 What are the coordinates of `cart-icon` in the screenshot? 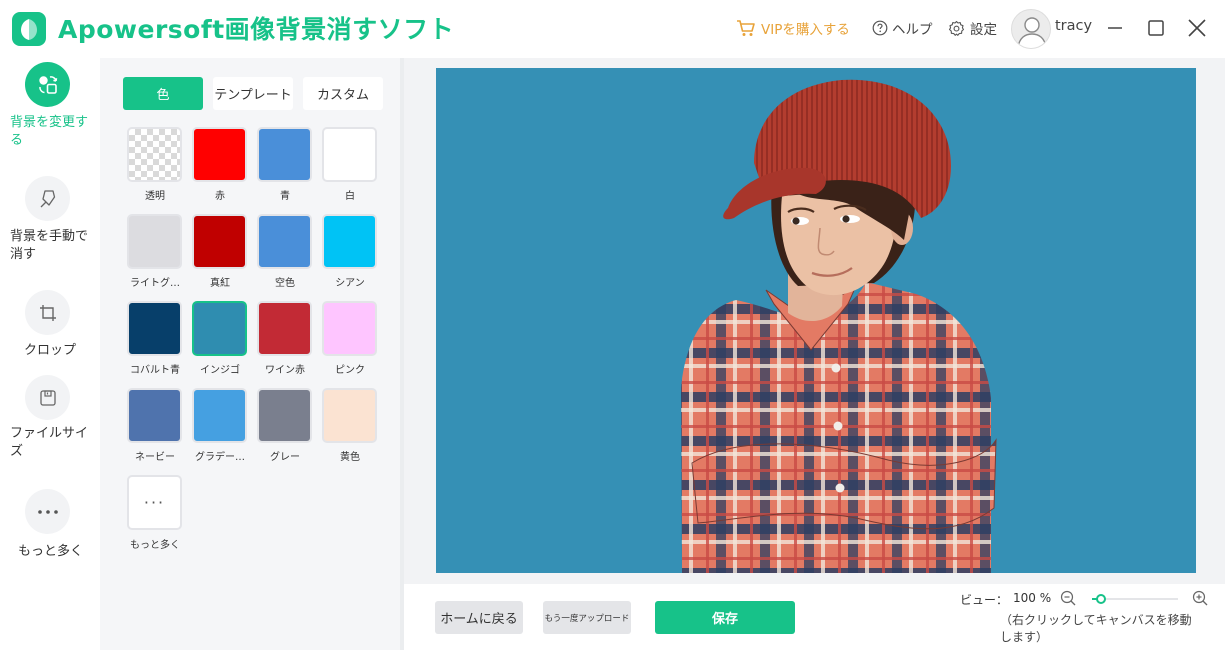 It's located at (746, 28).